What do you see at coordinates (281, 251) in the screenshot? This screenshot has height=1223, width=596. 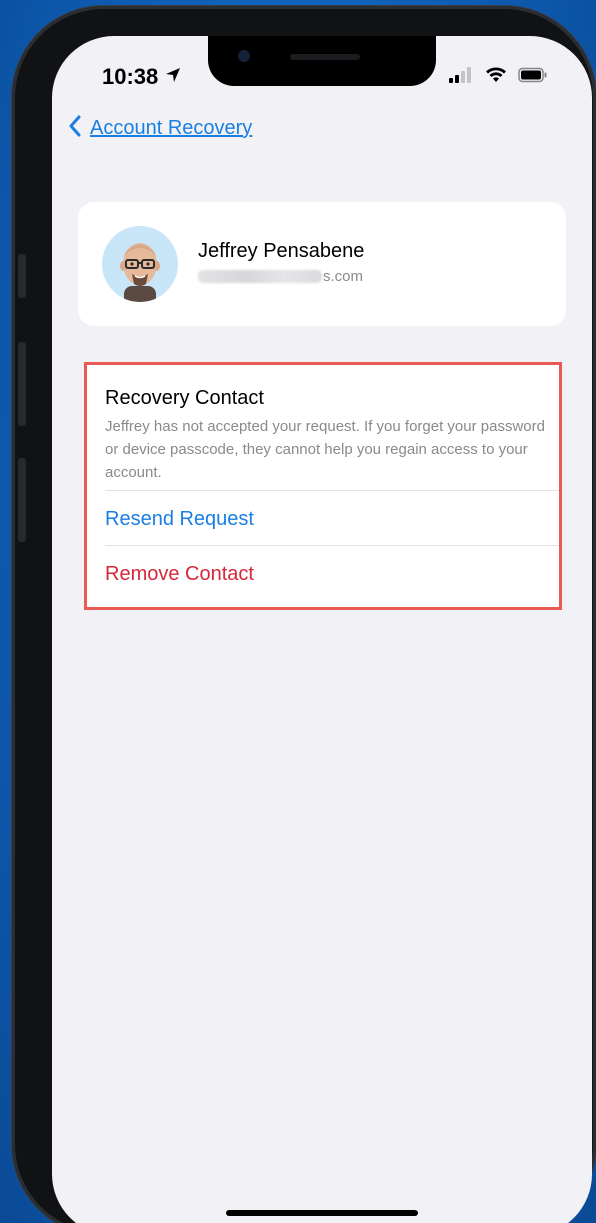 I see `contact-name: Jeffrey Pensabene` at bounding box center [281, 251].